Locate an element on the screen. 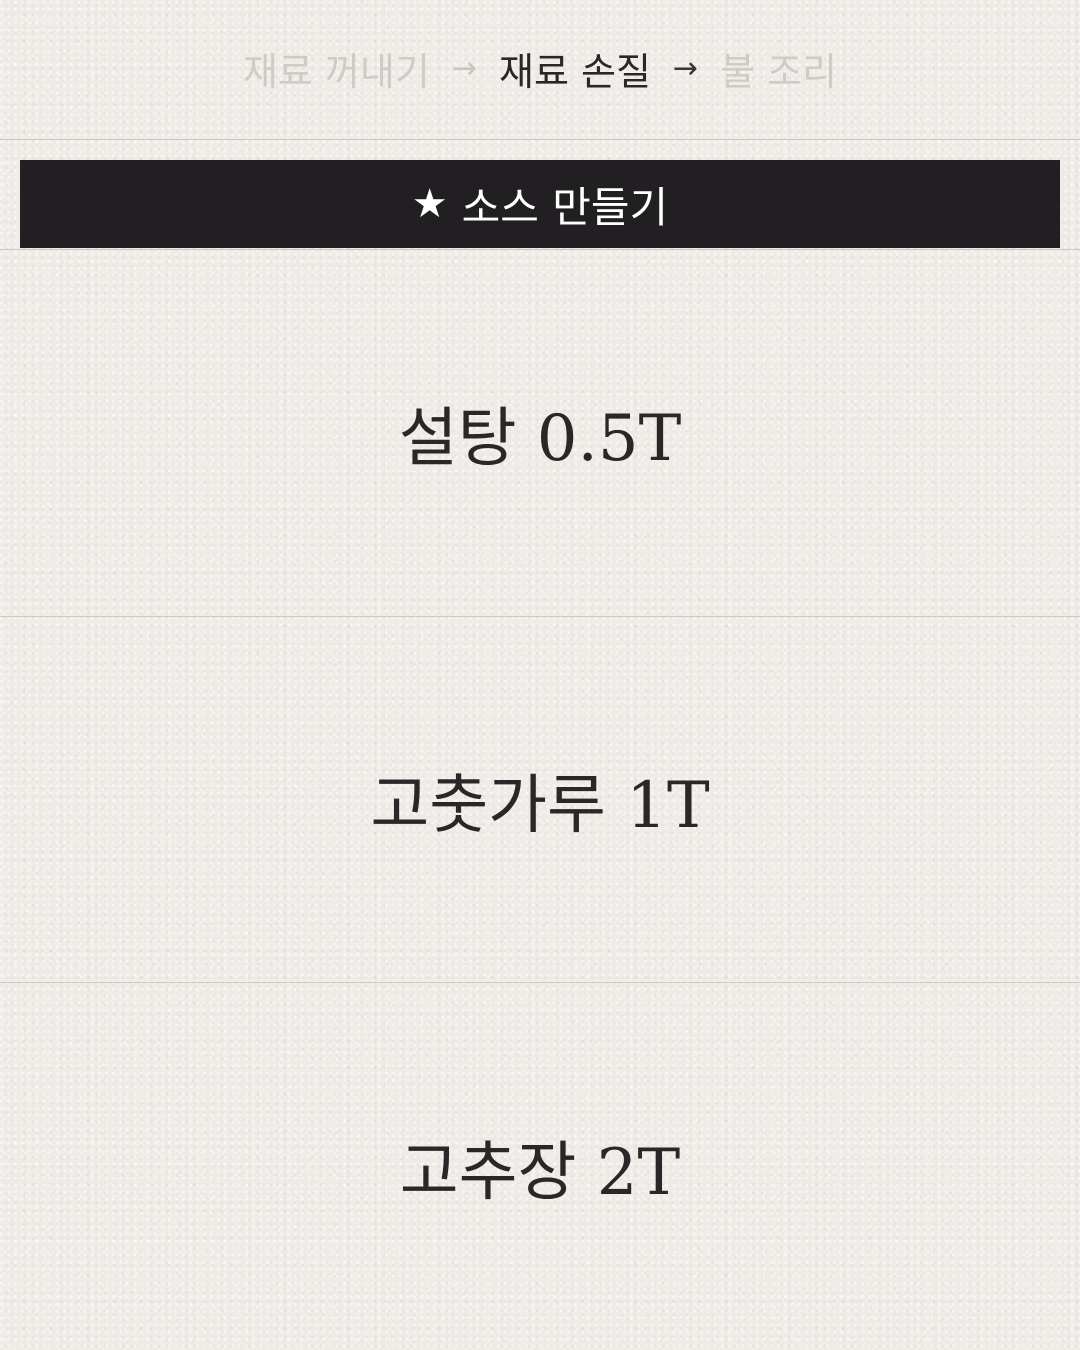  section-title: 소스 만들기 is located at coordinates (565, 207).